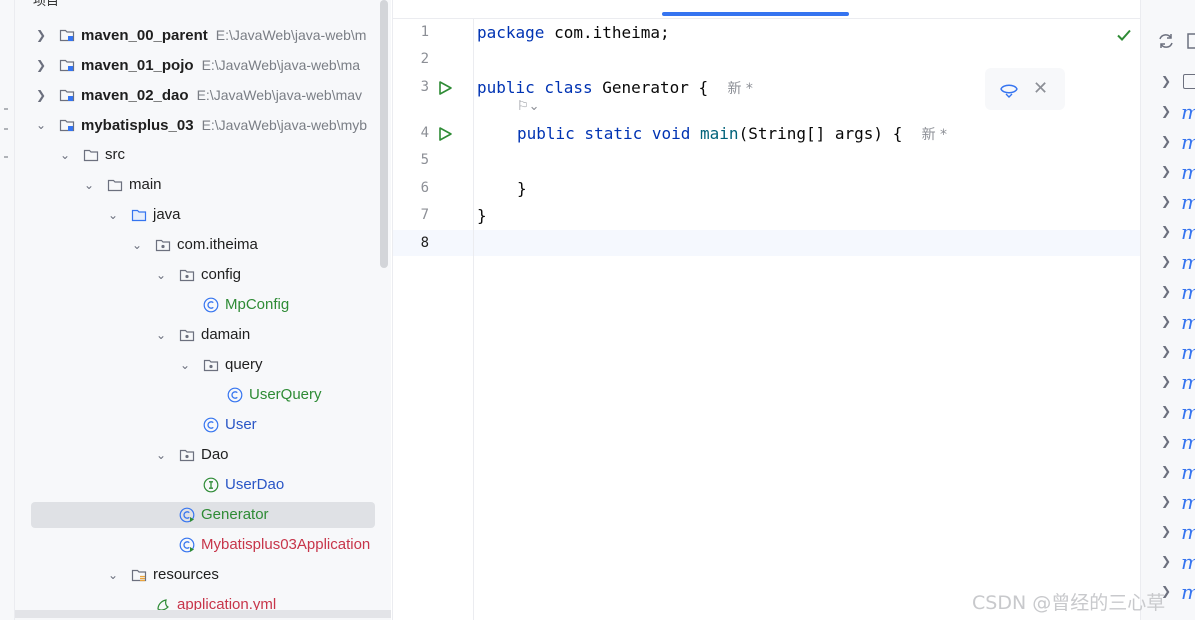 The width and height of the screenshot is (1195, 620). I want to click on tree-item-query: ⌄ query, so click(203, 365).